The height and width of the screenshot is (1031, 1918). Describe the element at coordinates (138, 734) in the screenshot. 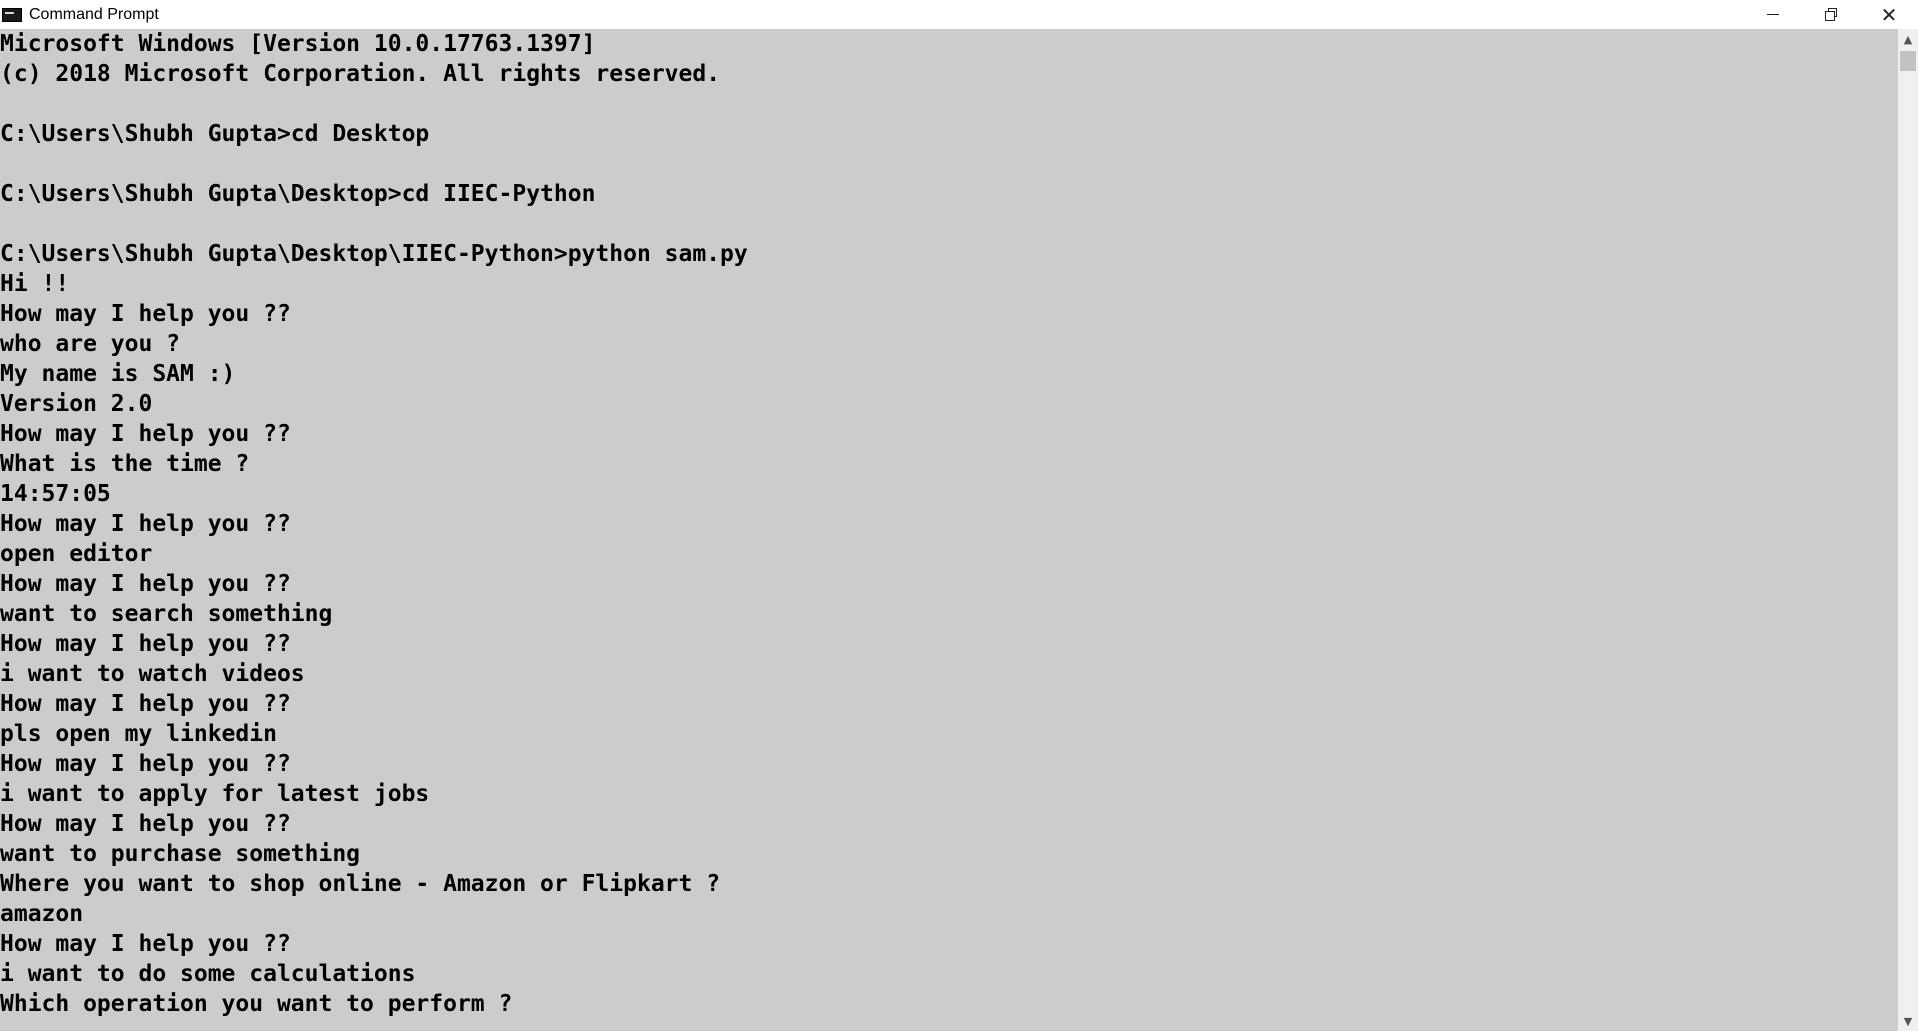

I see `console-line: pls open my linkedin` at that location.